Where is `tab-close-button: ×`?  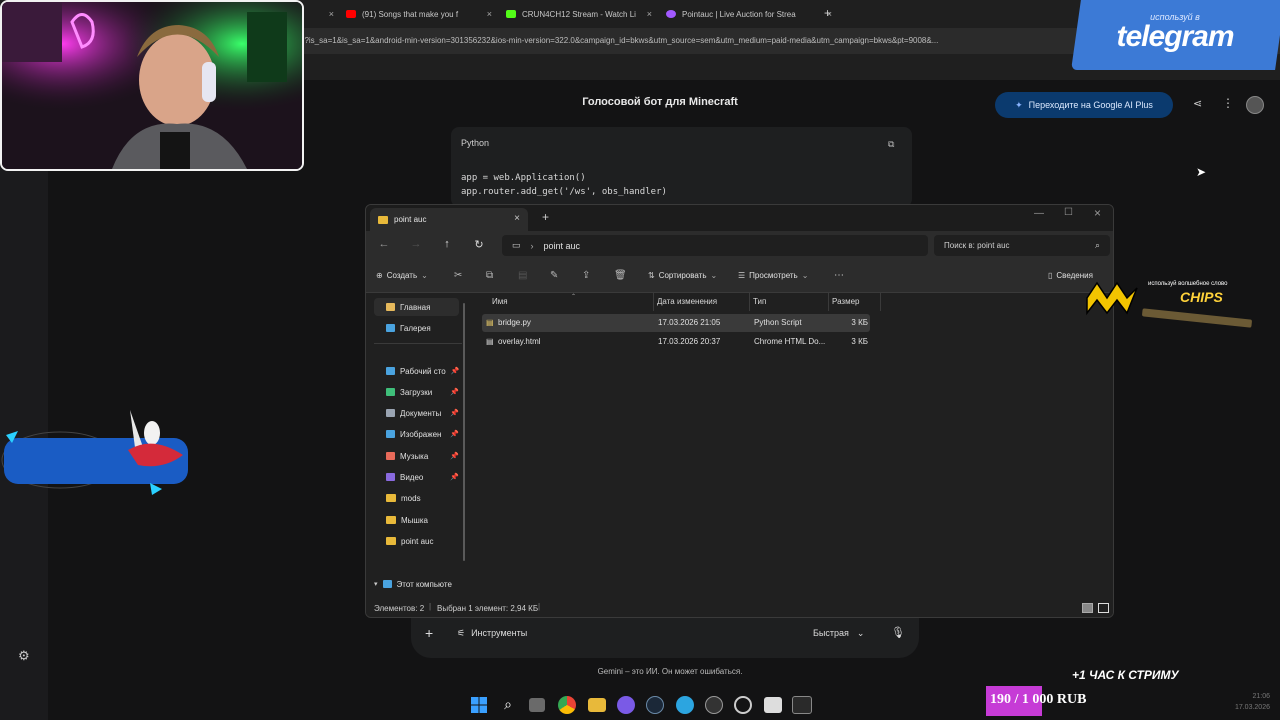
tab-close-button: × is located at coordinates (328, 14).